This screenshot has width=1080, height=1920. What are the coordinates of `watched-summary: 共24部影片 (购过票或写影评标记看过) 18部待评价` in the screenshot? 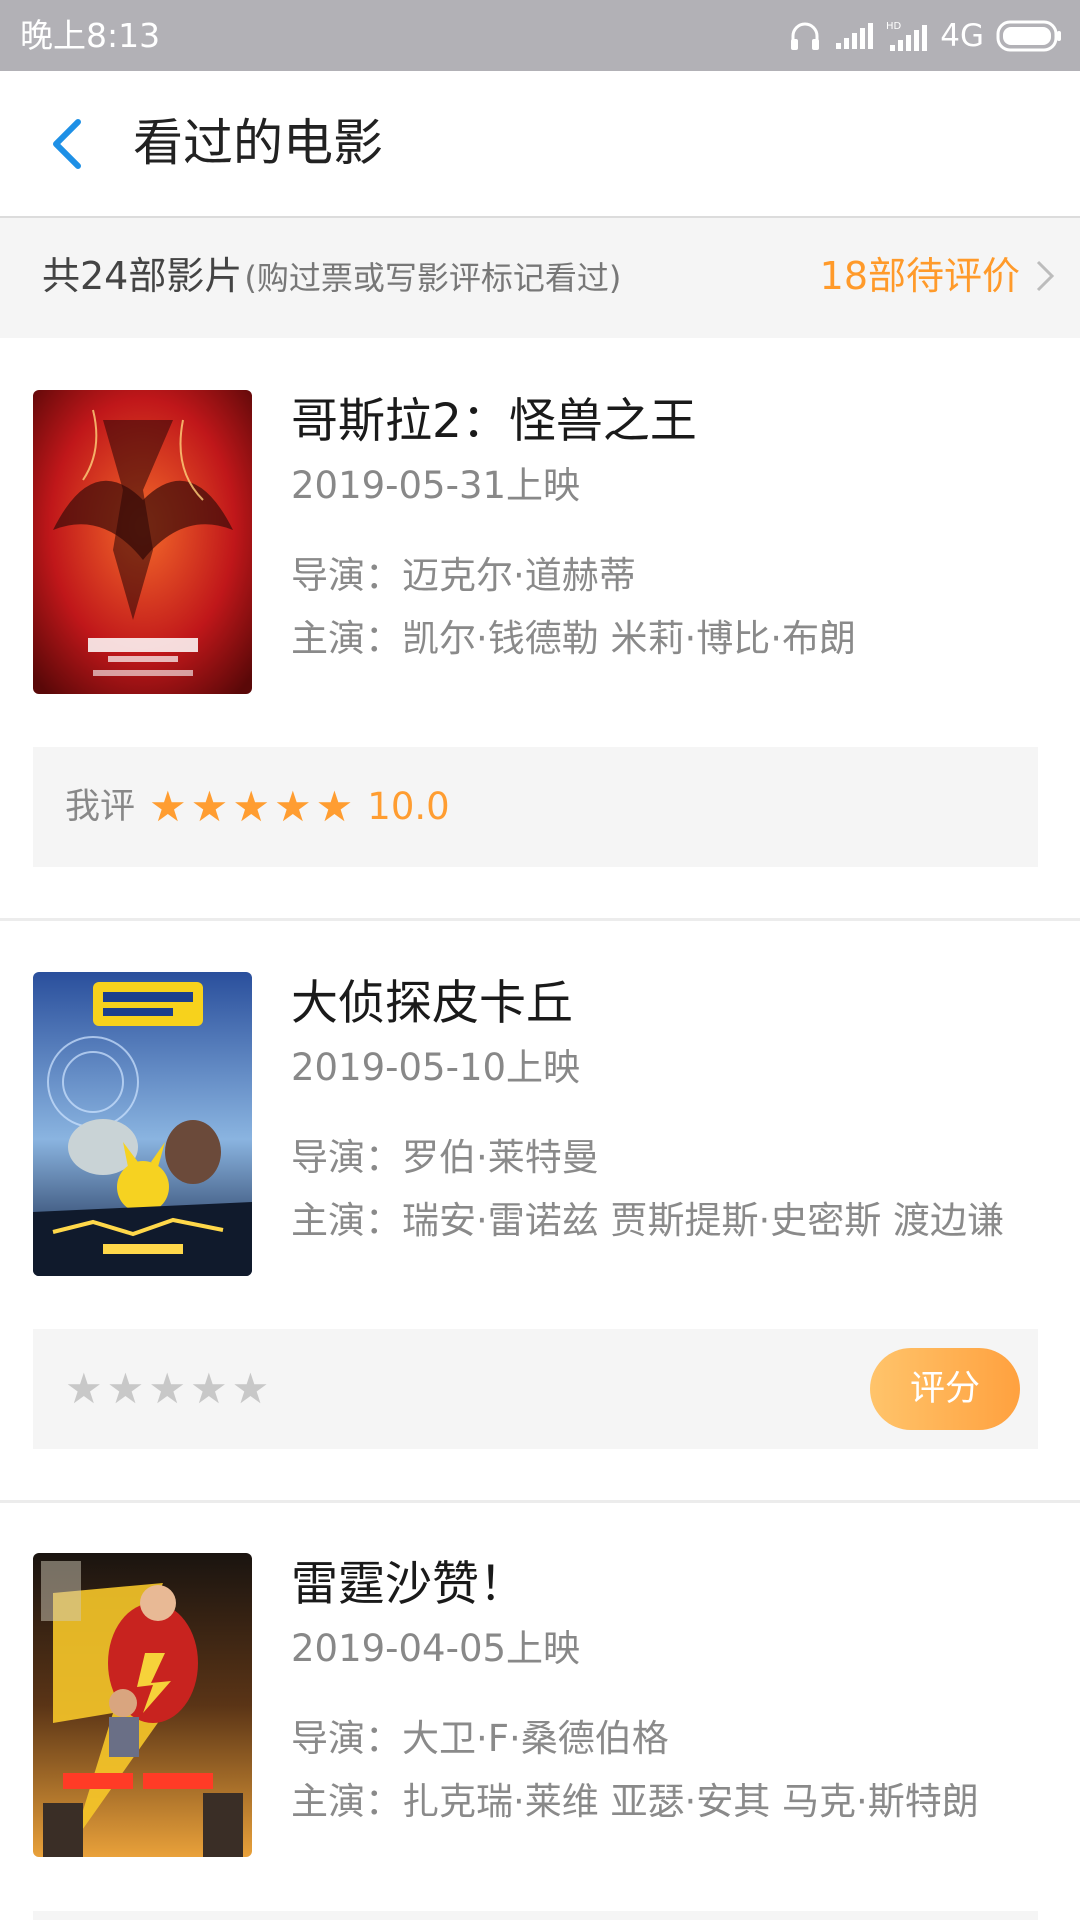 It's located at (540, 278).